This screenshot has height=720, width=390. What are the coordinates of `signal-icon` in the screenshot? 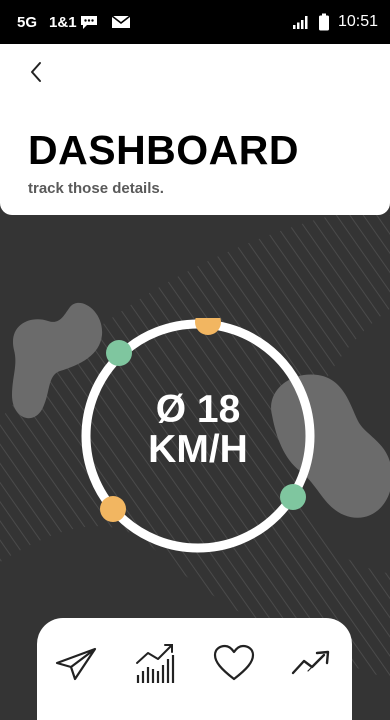 It's located at (300, 22).